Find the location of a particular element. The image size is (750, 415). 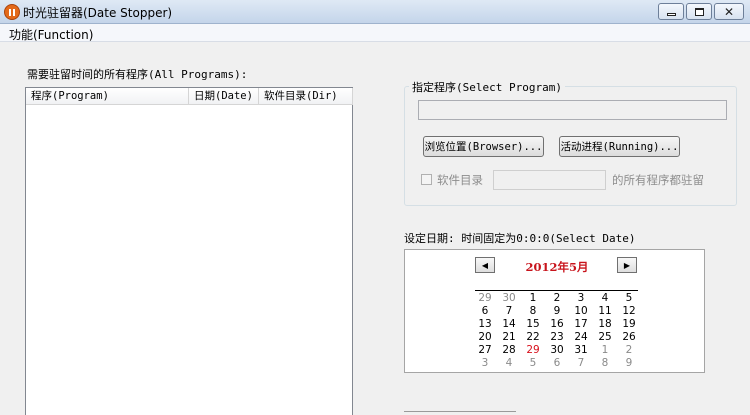

window-title: 时光驻留器(Date Stopper) is located at coordinates (98, 13).